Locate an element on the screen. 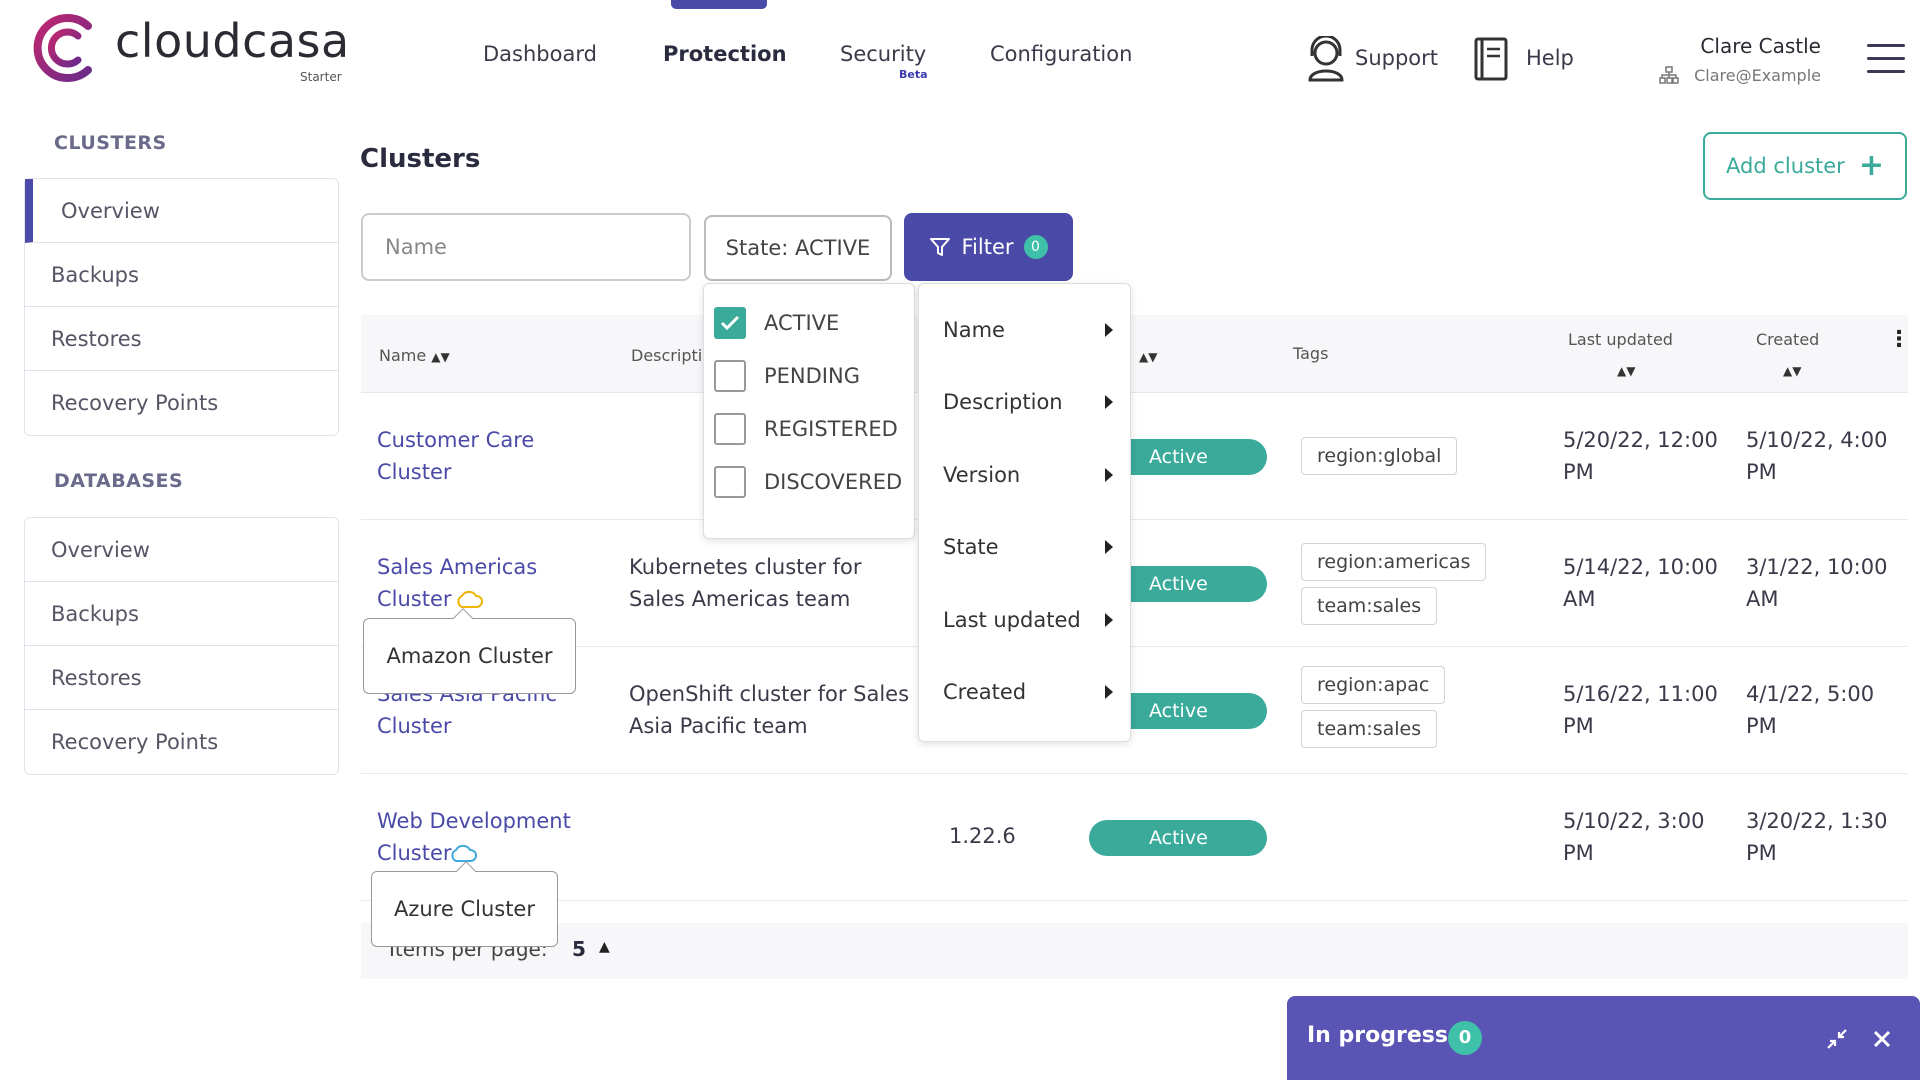 This screenshot has height=1080, width=1920. sidebar-item-cluster-backups: Backups is located at coordinates (181, 275).